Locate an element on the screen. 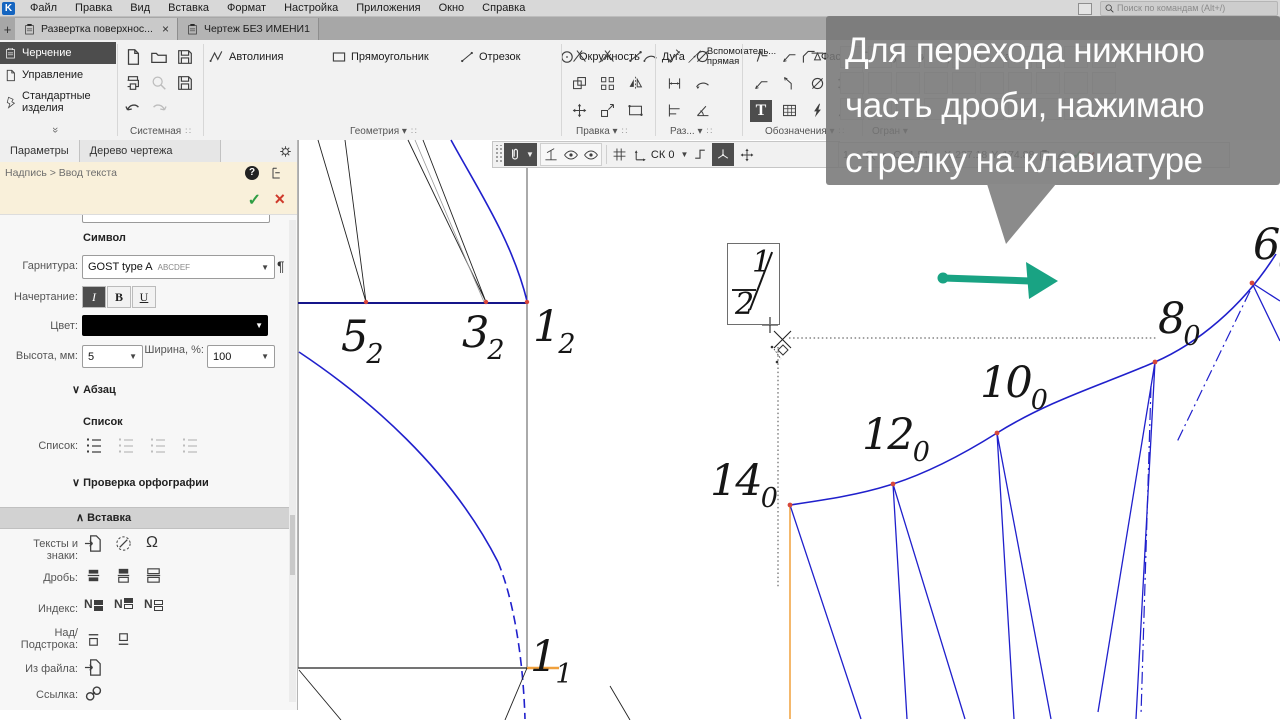  index-sup-button: N is located at coordinates (123, 604).